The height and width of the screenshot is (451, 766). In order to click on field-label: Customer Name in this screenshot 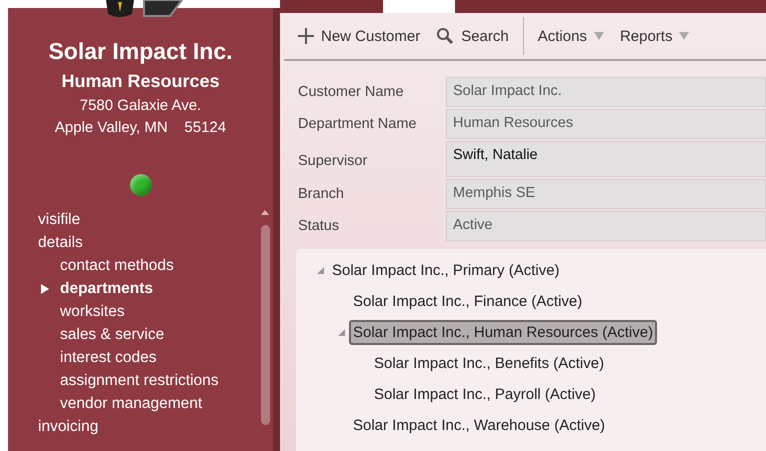, I will do `click(351, 92)`.